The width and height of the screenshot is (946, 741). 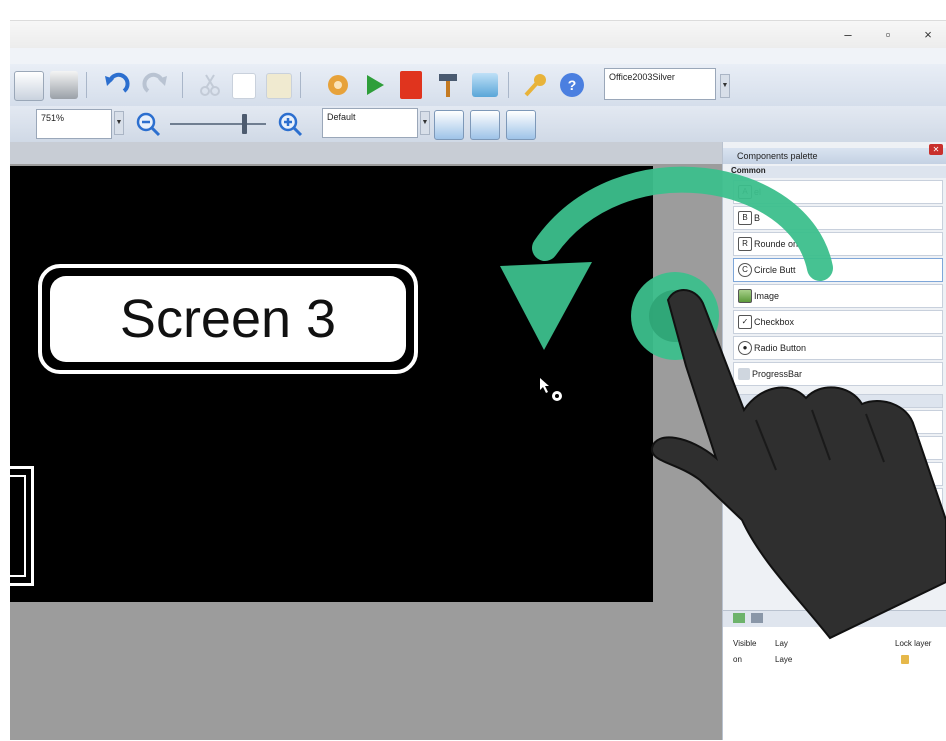 What do you see at coordinates (798, 464) in the screenshot?
I see `hand-pointer-icon` at bounding box center [798, 464].